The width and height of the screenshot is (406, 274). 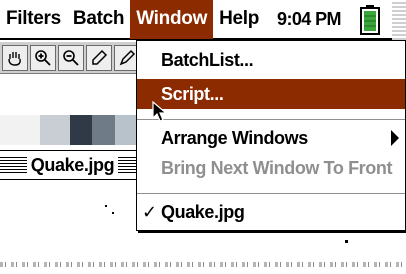 I want to click on menu-batch: Batch, so click(x=98, y=19).